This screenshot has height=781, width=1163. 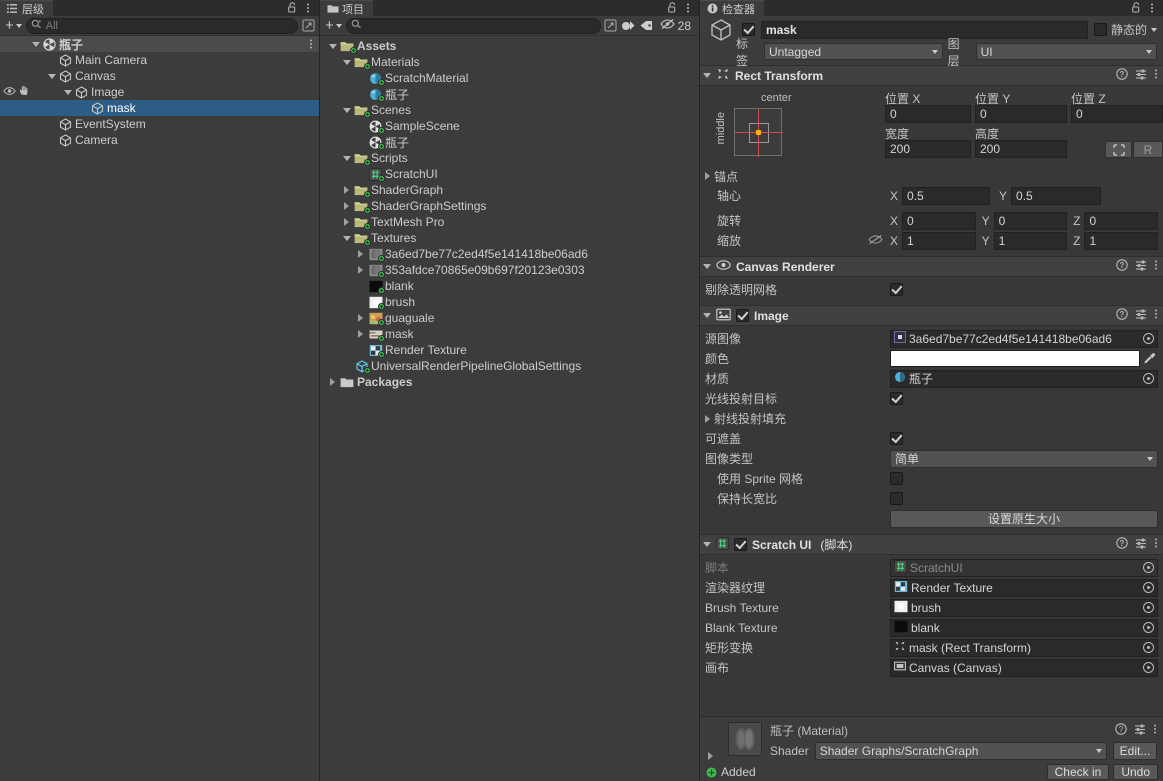 What do you see at coordinates (758, 132) in the screenshot?
I see `anchor-preset-button` at bounding box center [758, 132].